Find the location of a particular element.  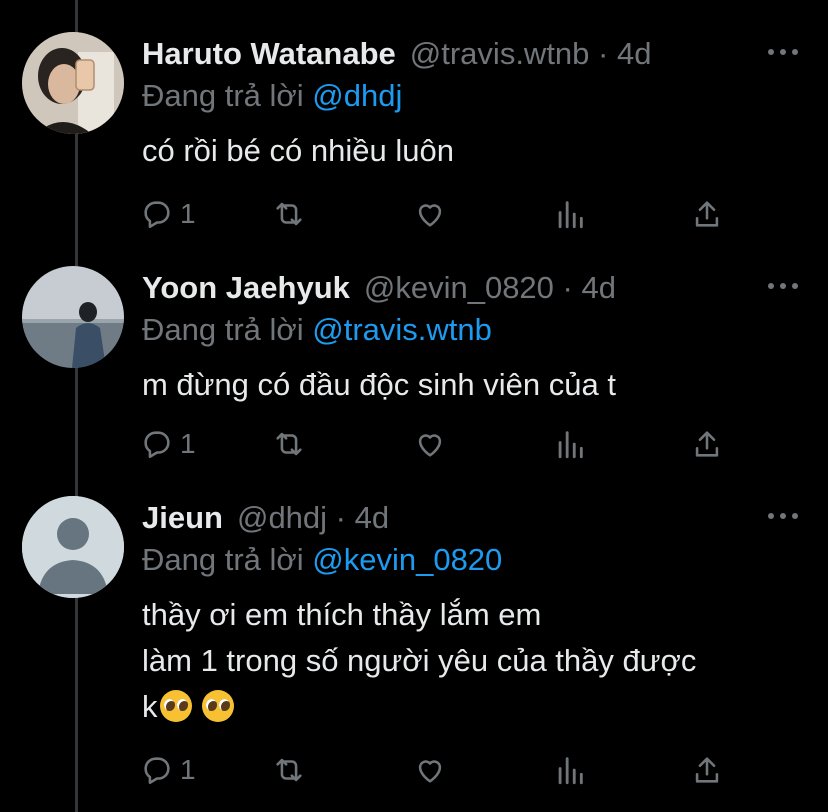

display-name: Jieun is located at coordinates (182, 518).